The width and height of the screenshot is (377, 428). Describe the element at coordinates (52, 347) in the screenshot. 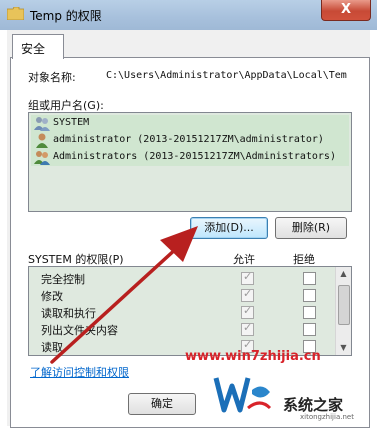

I see `permission-name: 读取` at that location.